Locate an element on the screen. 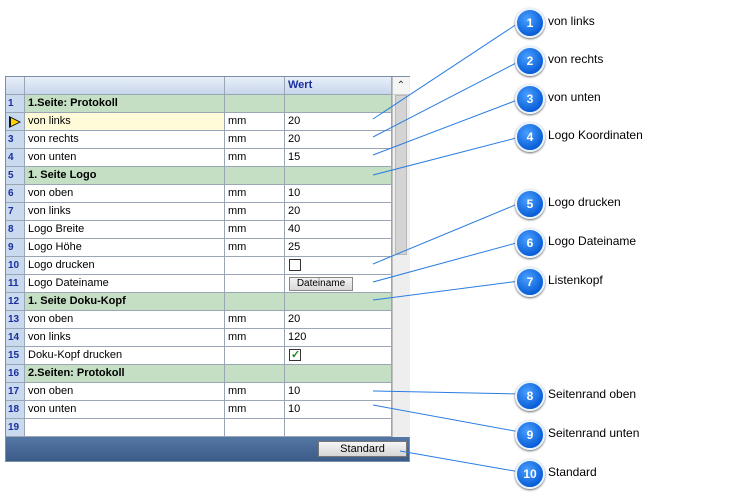 This screenshot has width=734, height=498. header-unit is located at coordinates (255, 86).